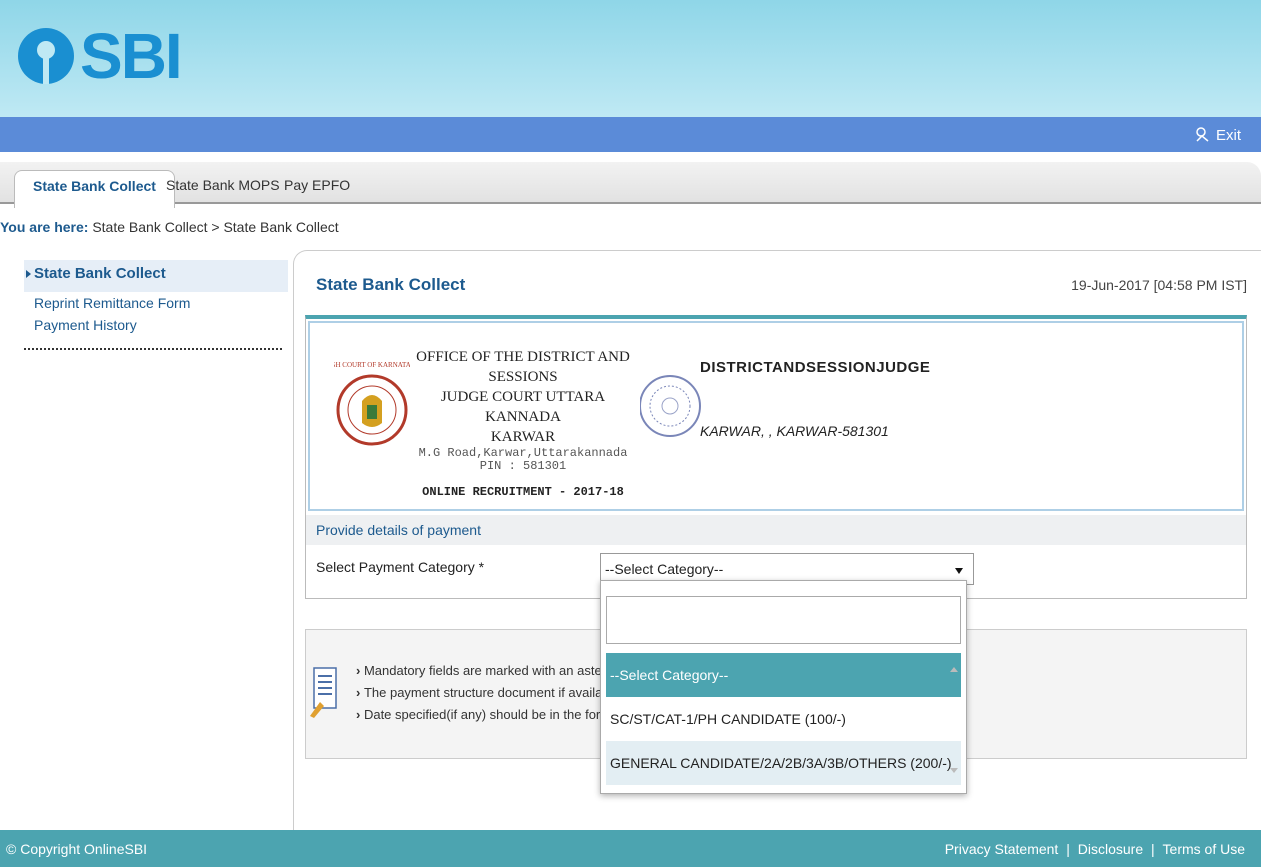 This screenshot has width=1261, height=867. What do you see at coordinates (523, 492) in the screenshot?
I see `recruitment-title: ONLINE RECRUITMENT - 2017-18` at bounding box center [523, 492].